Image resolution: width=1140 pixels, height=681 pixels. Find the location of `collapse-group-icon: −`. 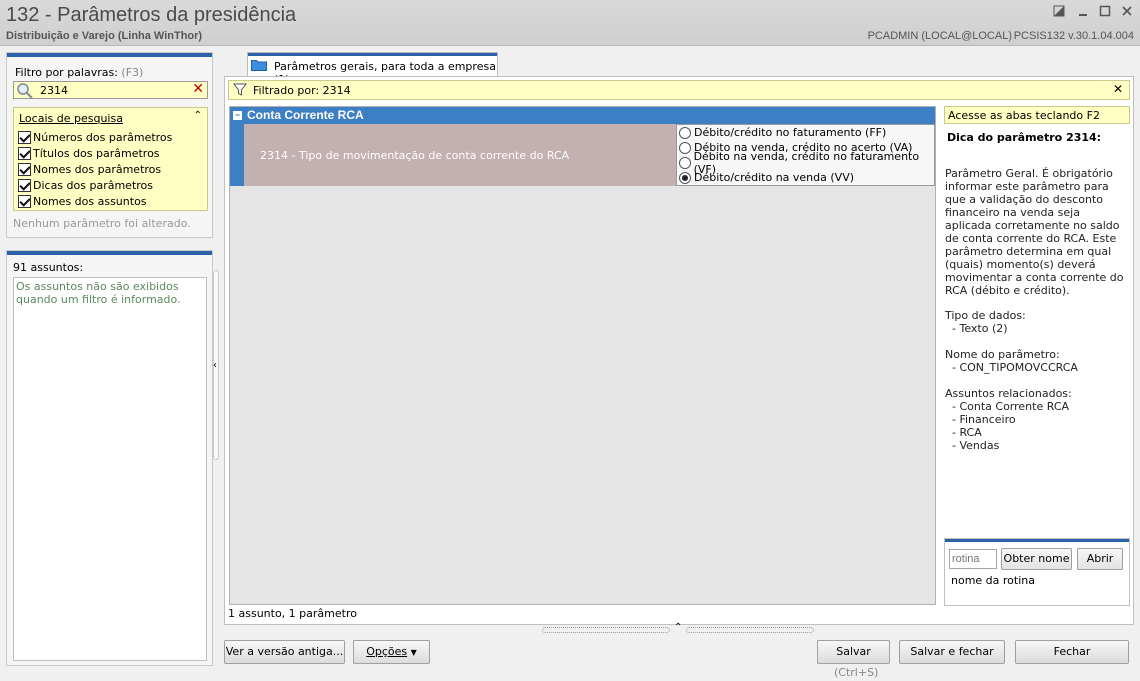

collapse-group-icon: − is located at coordinates (237, 115).